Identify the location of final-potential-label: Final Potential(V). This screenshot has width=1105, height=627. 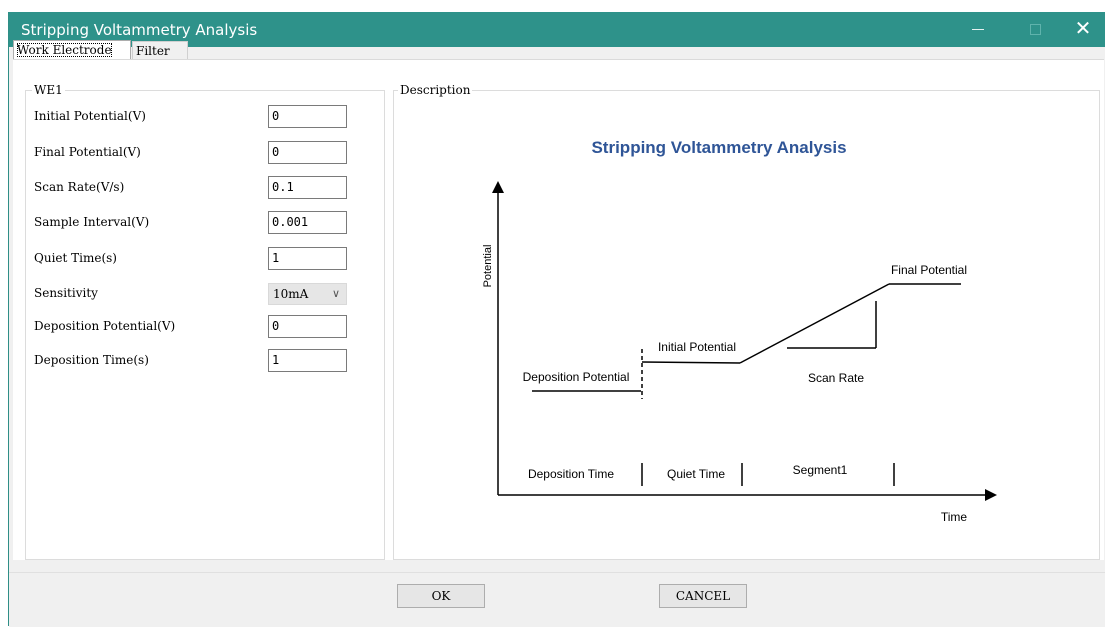
(87, 152).